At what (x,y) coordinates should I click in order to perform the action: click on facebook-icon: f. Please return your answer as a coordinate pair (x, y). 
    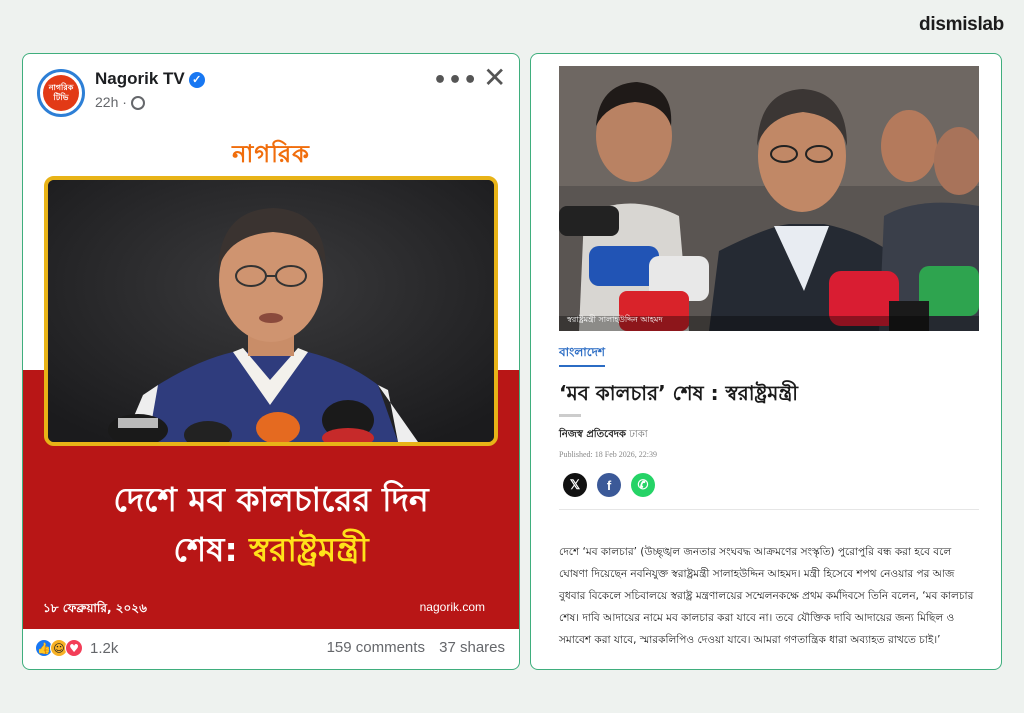
    Looking at the image, I should click on (609, 485).